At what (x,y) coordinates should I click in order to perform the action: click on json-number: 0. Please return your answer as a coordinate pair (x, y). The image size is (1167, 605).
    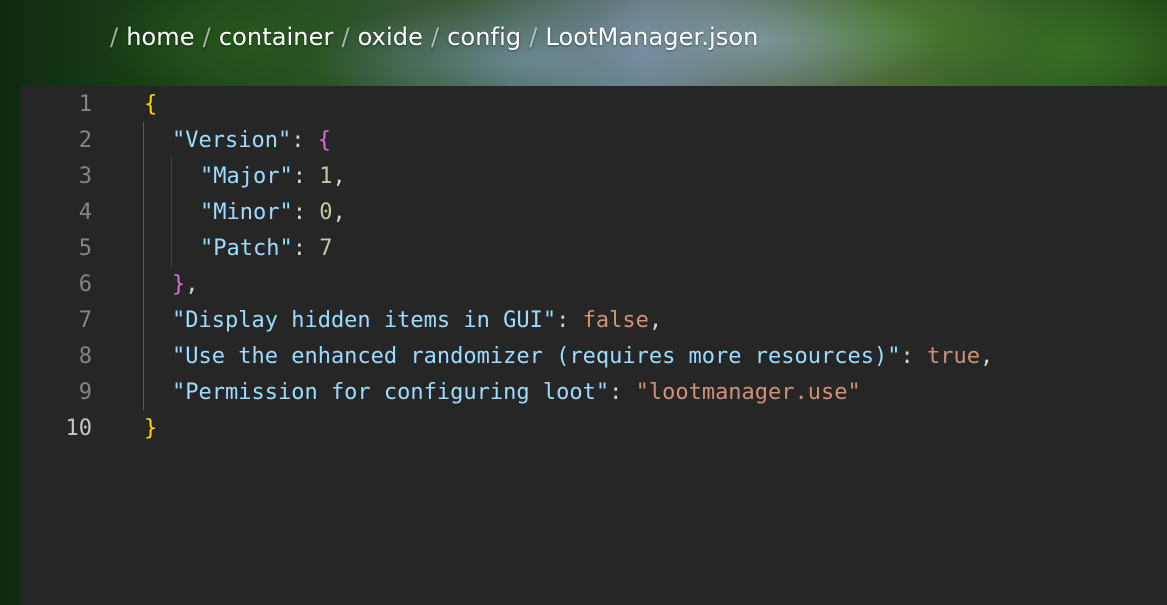
    Looking at the image, I should click on (326, 212).